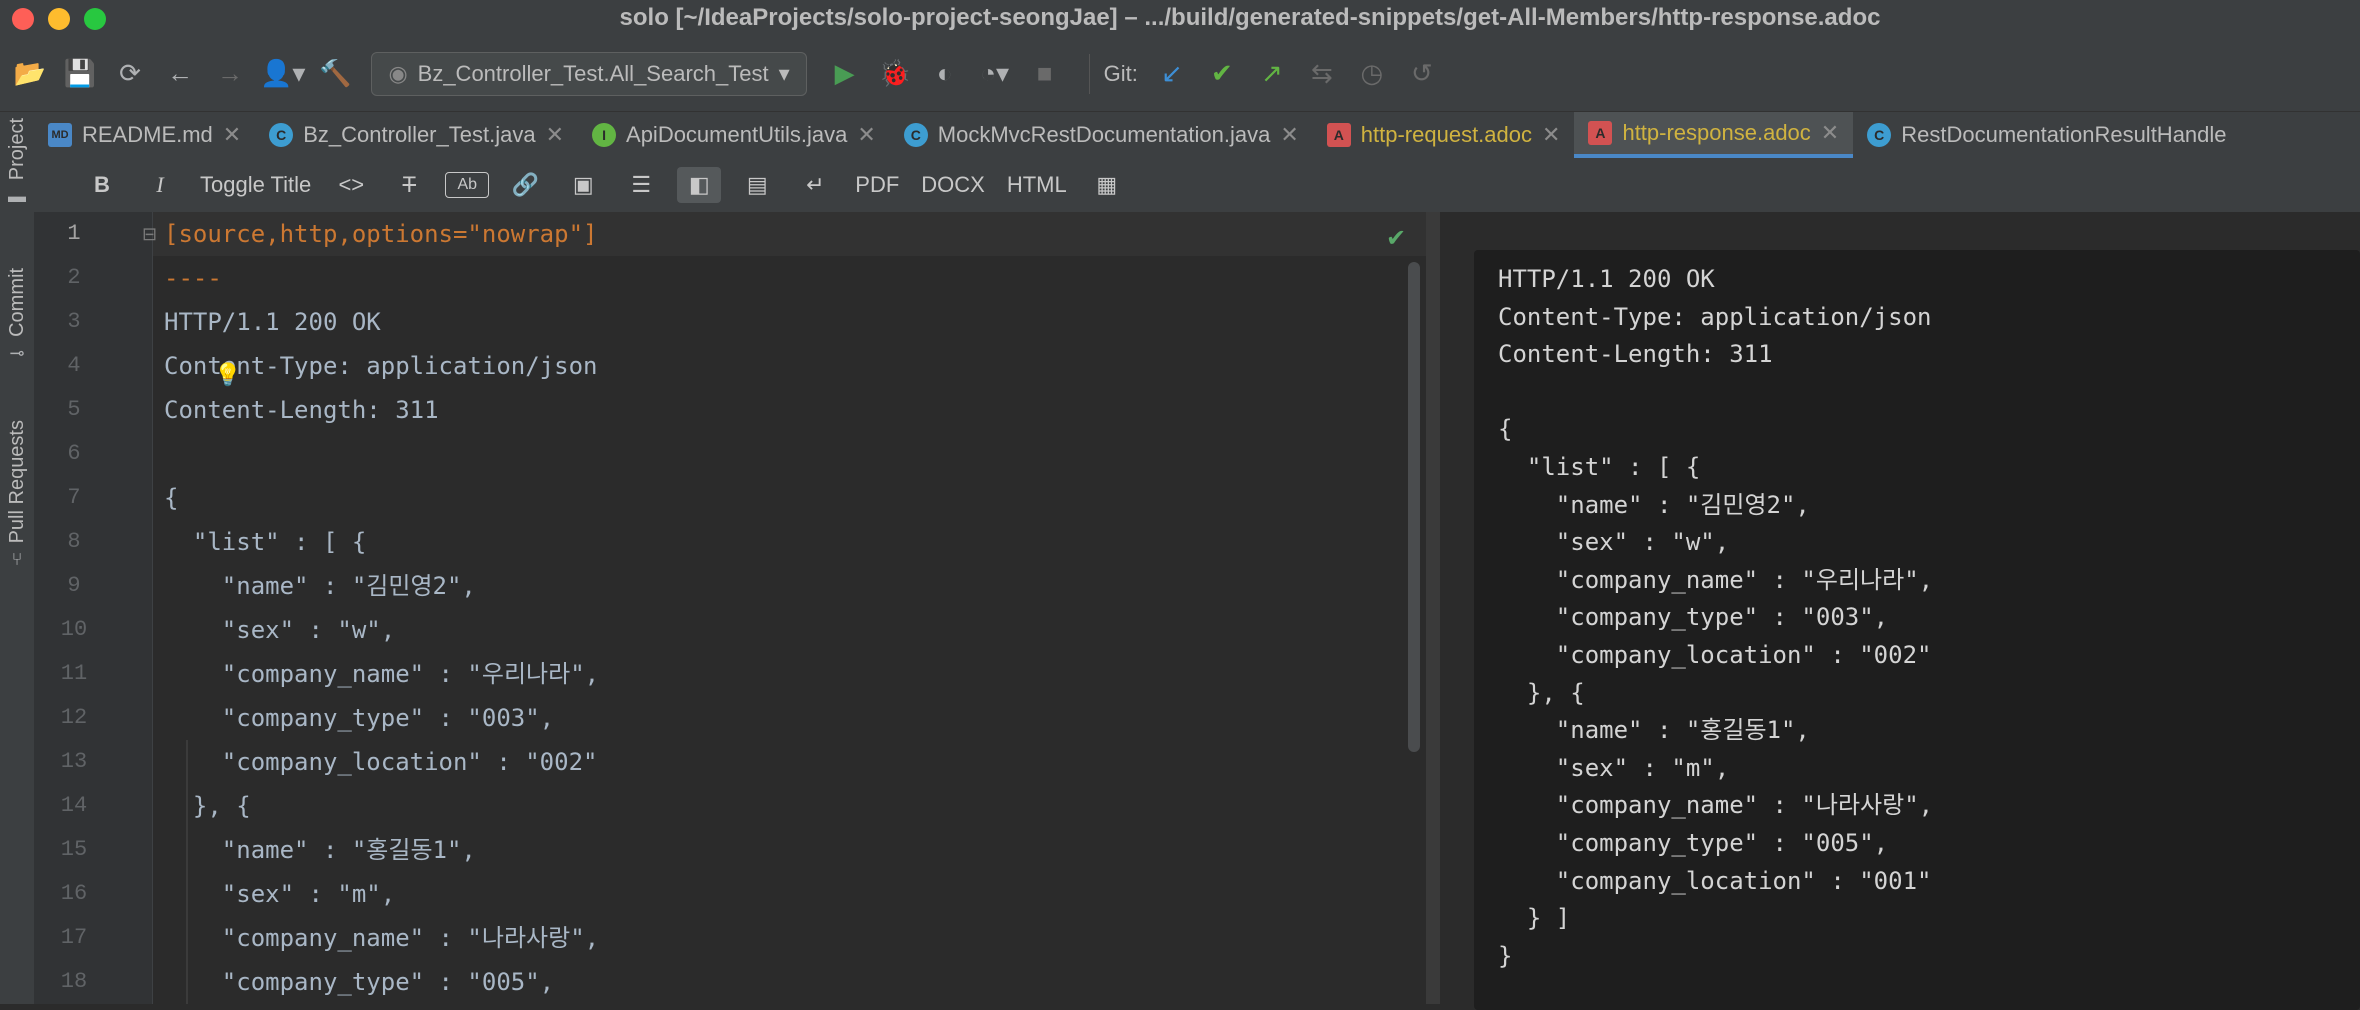 The width and height of the screenshot is (2360, 1010). What do you see at coordinates (1505, 955) in the screenshot?
I see `preview-line: }` at bounding box center [1505, 955].